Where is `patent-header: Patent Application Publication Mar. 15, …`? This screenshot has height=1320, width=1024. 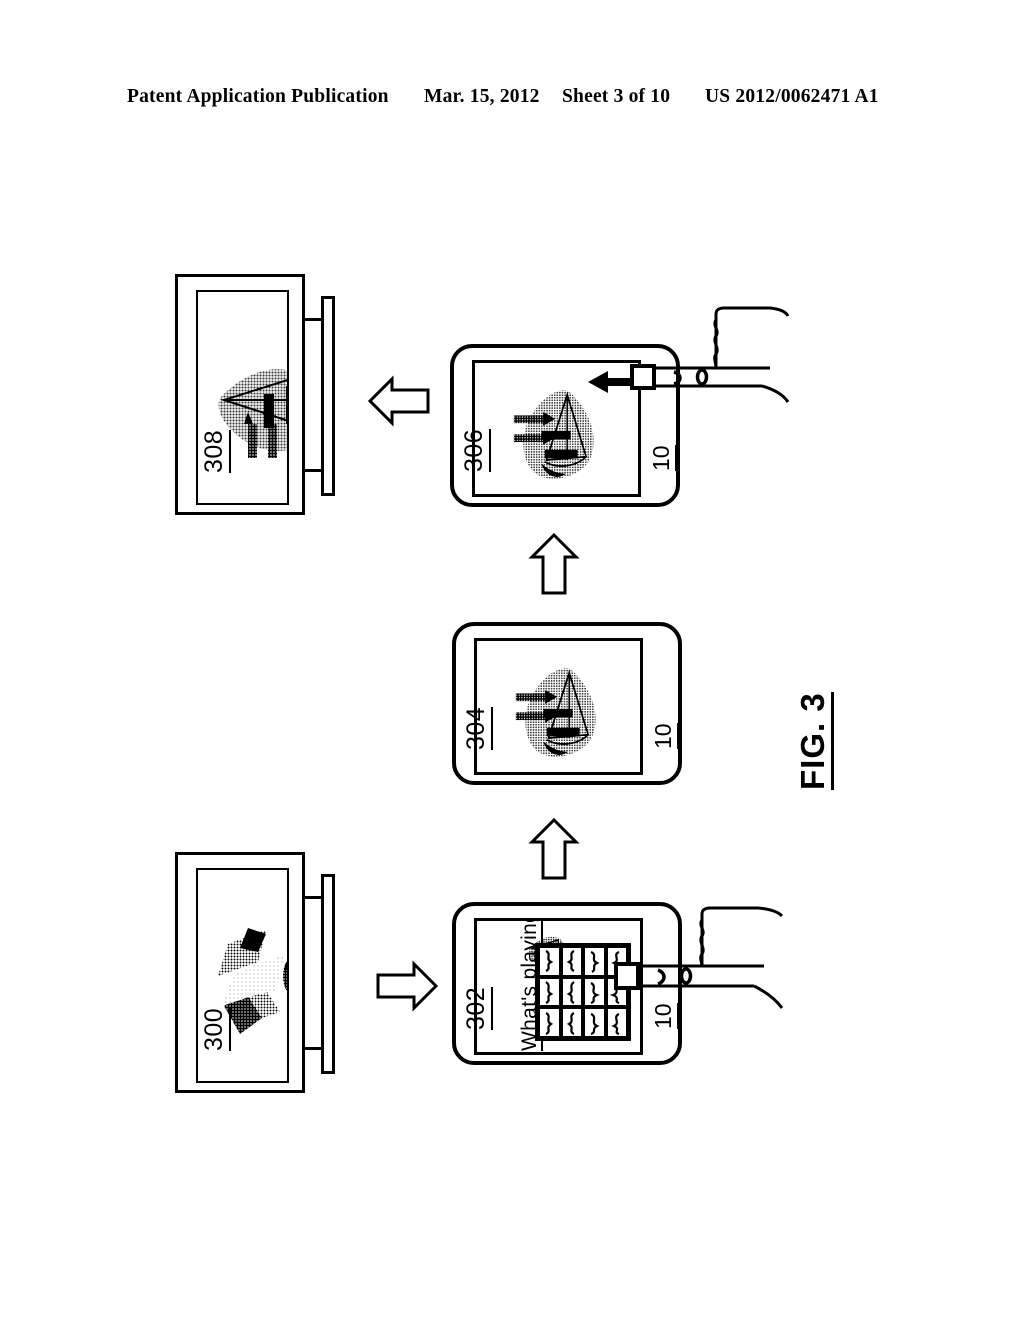
patent-header: Patent Application Publication Mar. 15, … is located at coordinates (512, 100).